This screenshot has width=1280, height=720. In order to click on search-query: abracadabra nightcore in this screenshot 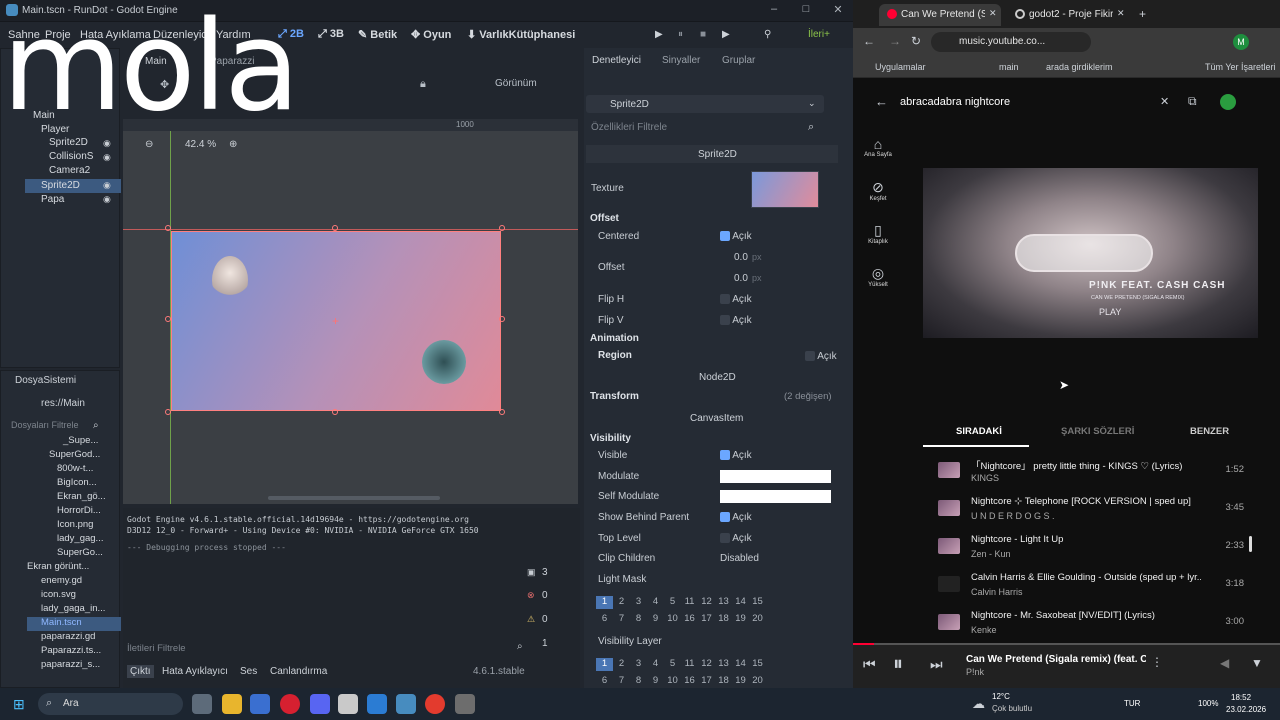, I will do `click(955, 102)`.